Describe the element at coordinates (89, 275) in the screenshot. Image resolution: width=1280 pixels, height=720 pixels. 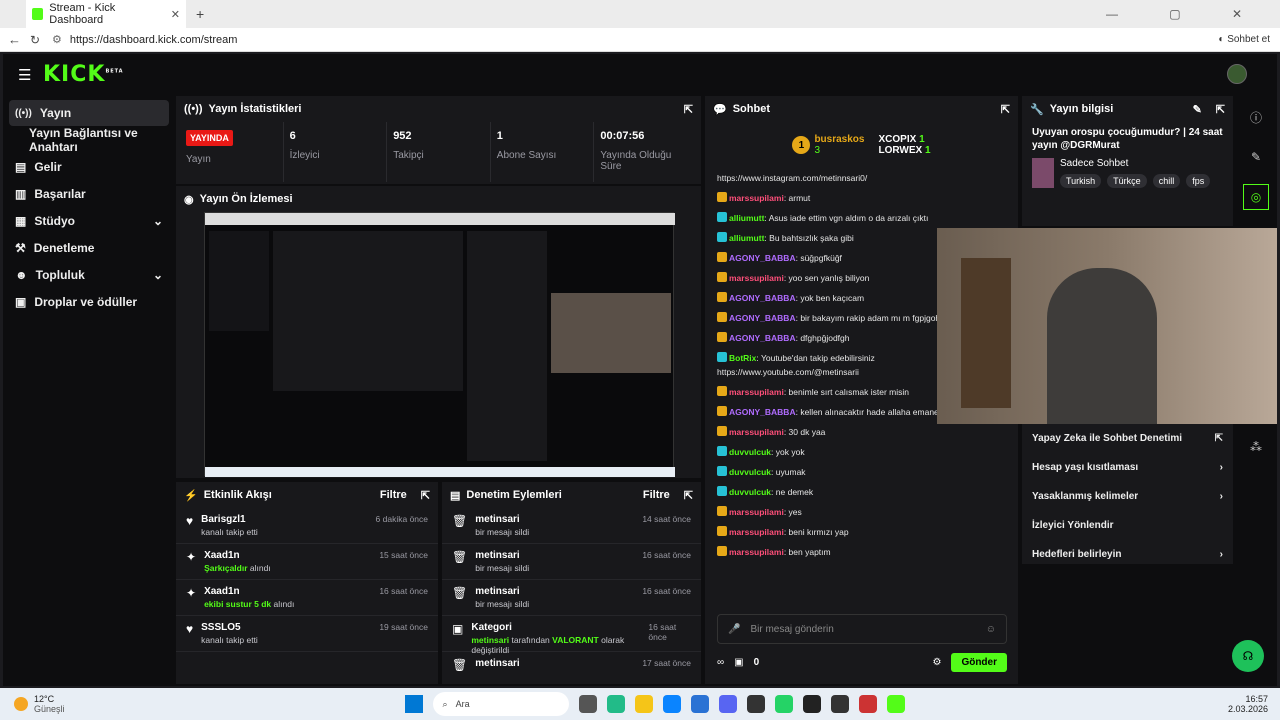
I see `sidebar-item-topluluk: ☻ Topluluk ⌄` at that location.